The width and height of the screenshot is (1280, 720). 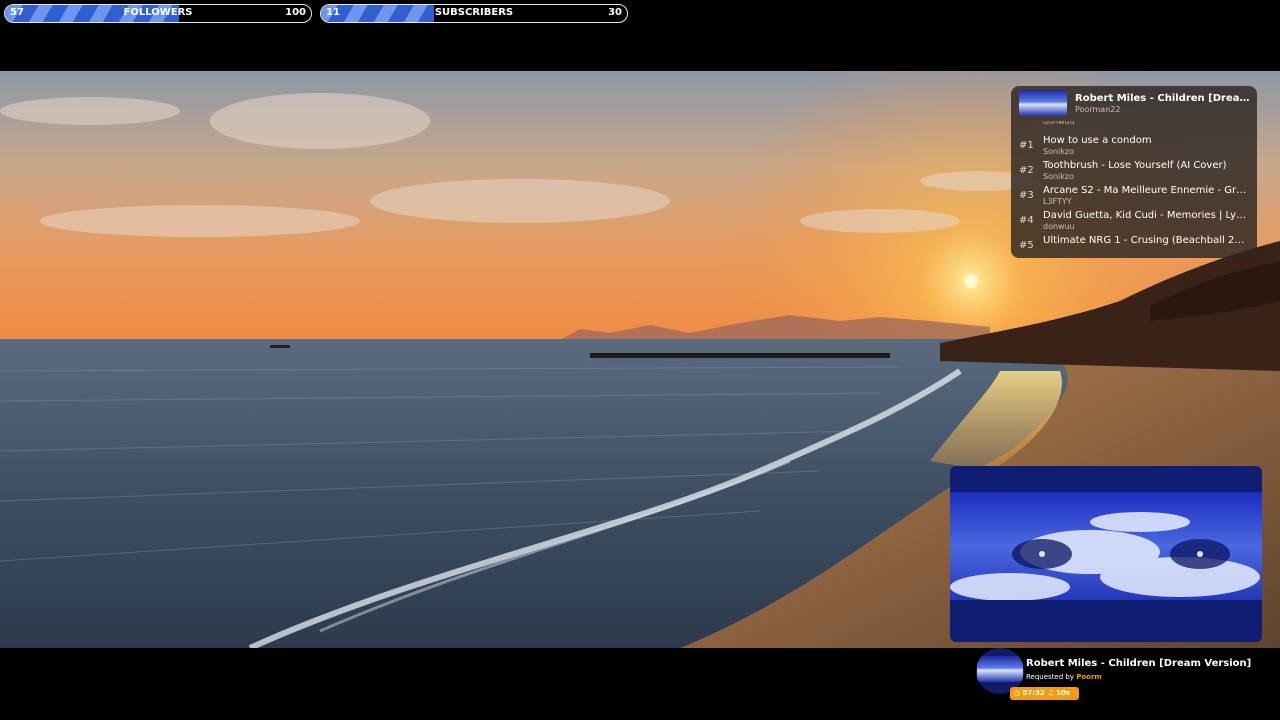 I want to click on subscribers-target: 30, so click(x=615, y=12).